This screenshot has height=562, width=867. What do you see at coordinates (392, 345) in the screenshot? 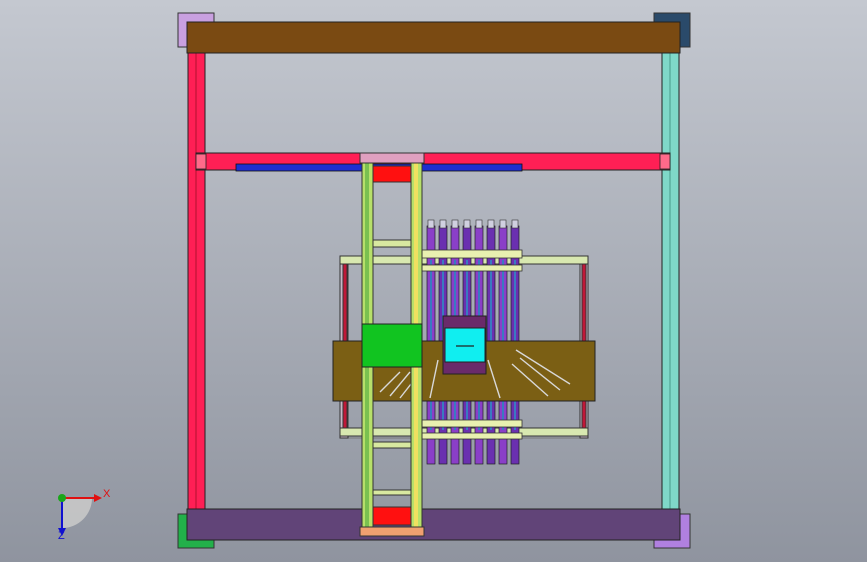
I see `green-tool-block` at bounding box center [392, 345].